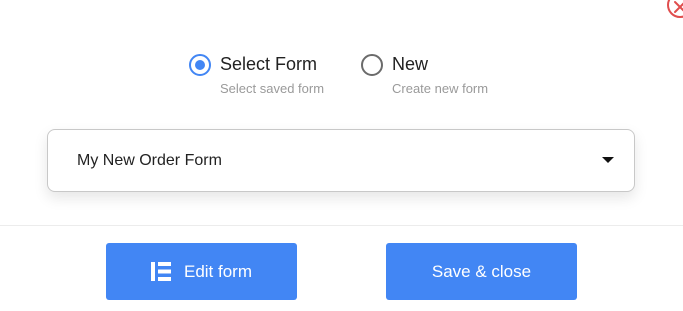 Image resolution: width=683 pixels, height=311 pixels. I want to click on close-icon, so click(678, 7).